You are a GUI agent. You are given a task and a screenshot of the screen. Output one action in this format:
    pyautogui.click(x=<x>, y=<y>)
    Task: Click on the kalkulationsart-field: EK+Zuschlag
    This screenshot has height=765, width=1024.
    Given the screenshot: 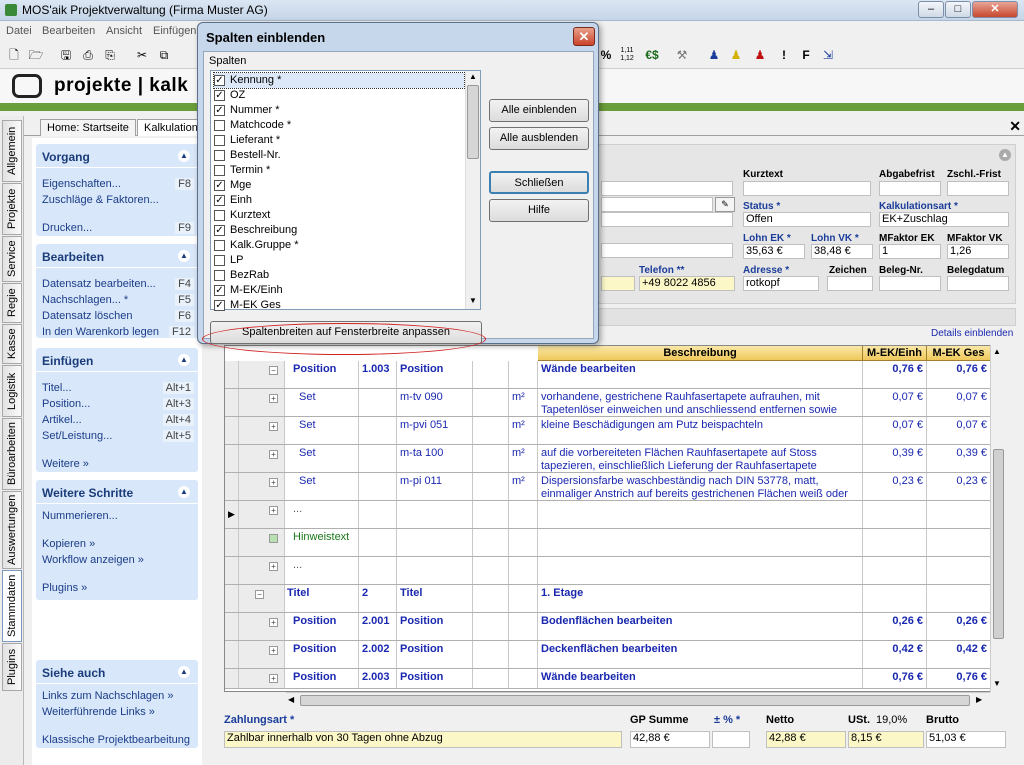 What is the action you would take?
    pyautogui.click(x=944, y=219)
    